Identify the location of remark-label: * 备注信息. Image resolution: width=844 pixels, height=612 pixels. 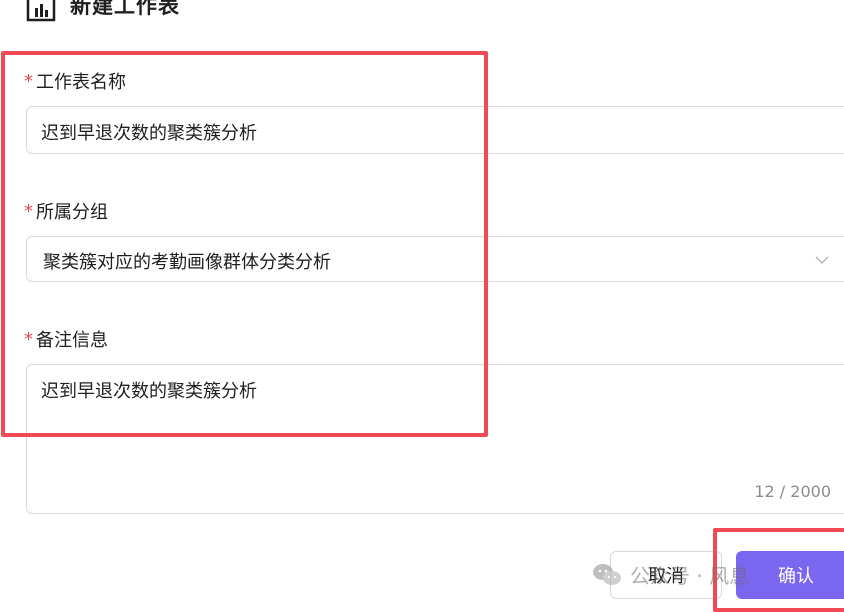
(66, 339).